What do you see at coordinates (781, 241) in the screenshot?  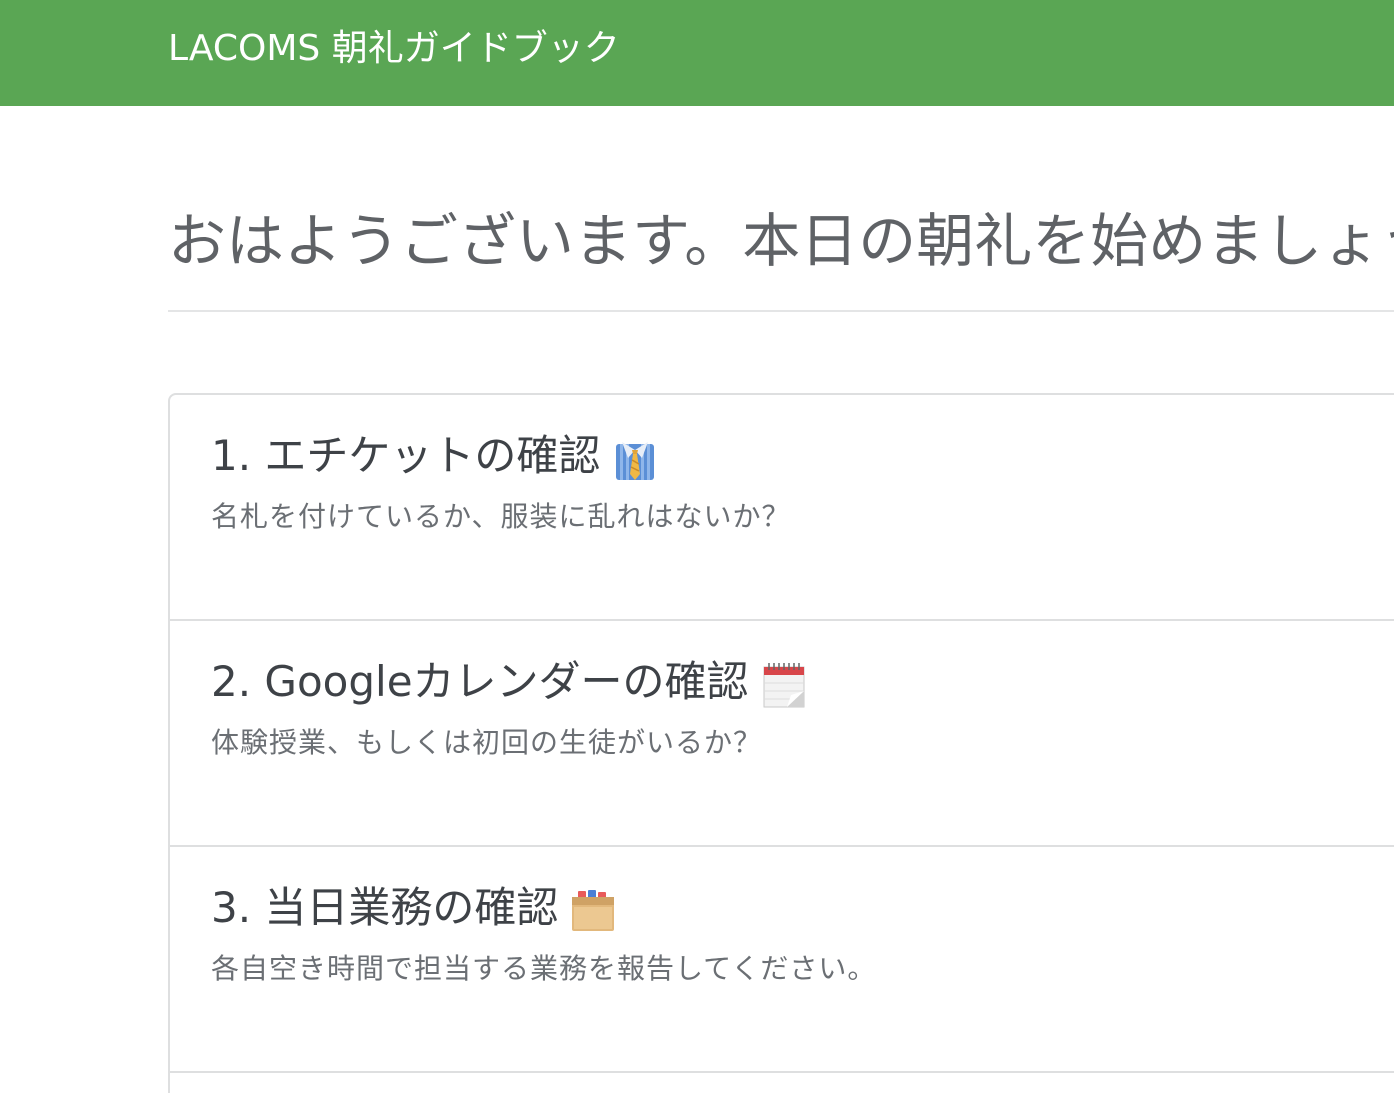 I see `page-title: おはようございます。本日の朝礼を始めましょう` at bounding box center [781, 241].